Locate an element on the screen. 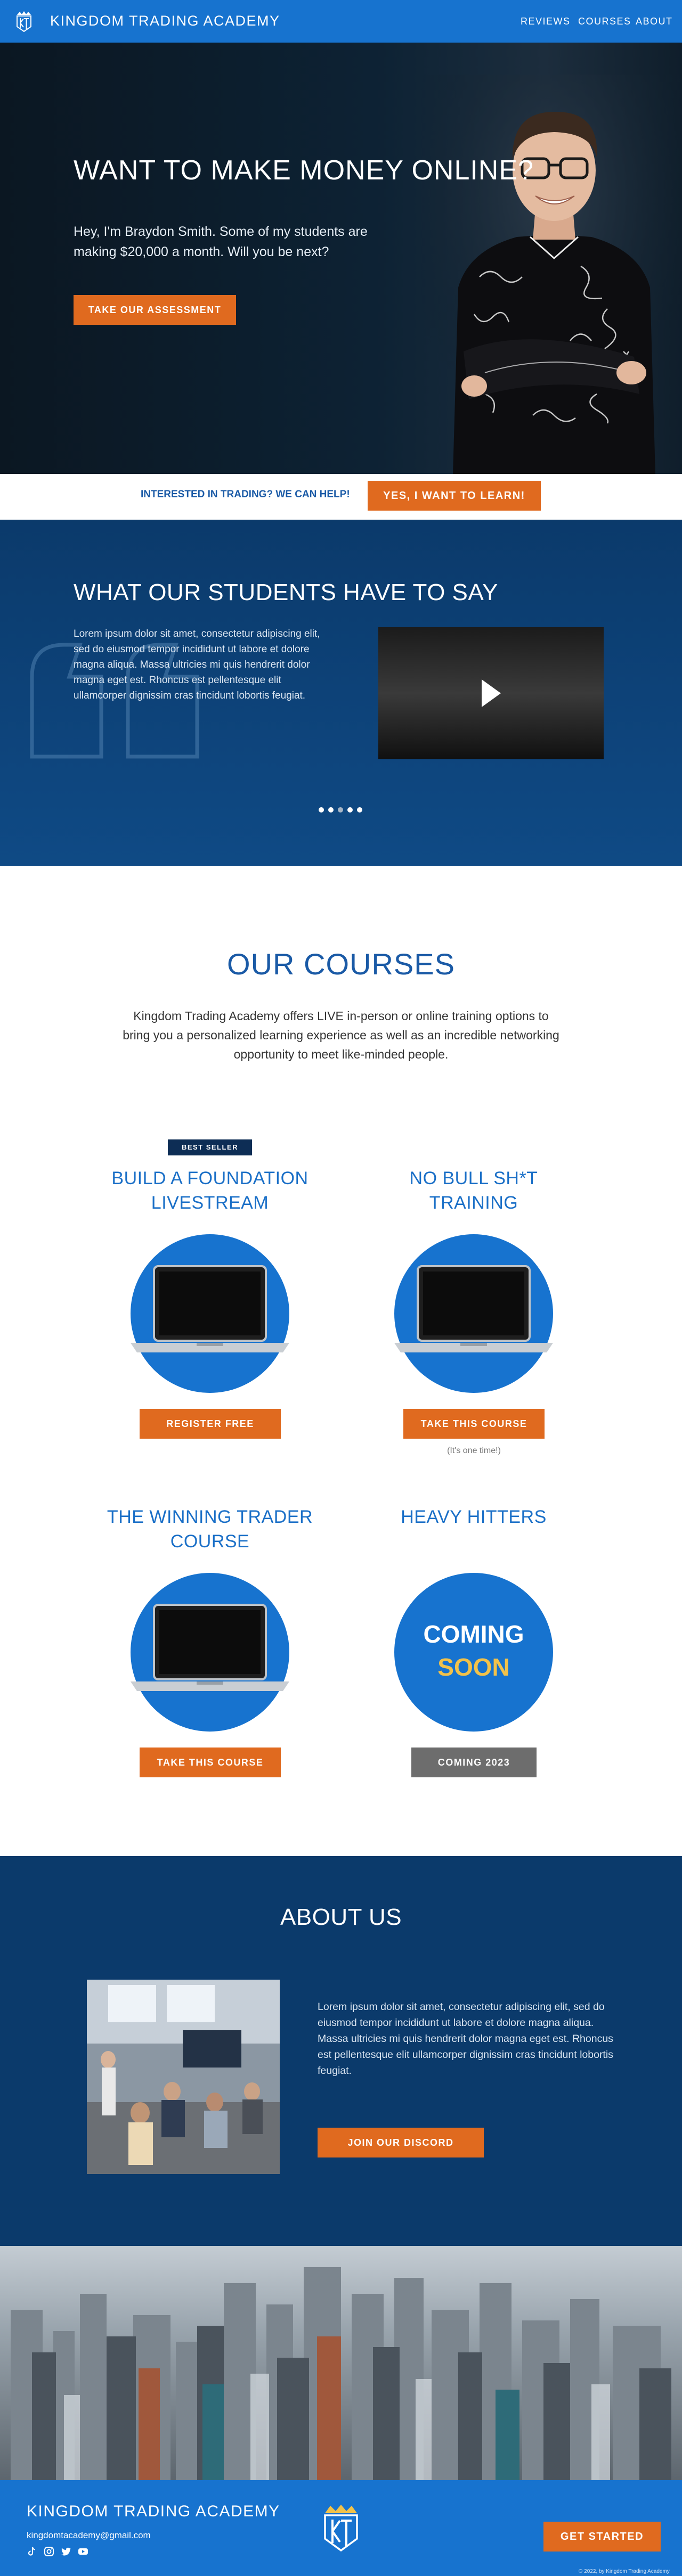 This screenshot has height=2576, width=682. instagram-icon is located at coordinates (49, 2551).